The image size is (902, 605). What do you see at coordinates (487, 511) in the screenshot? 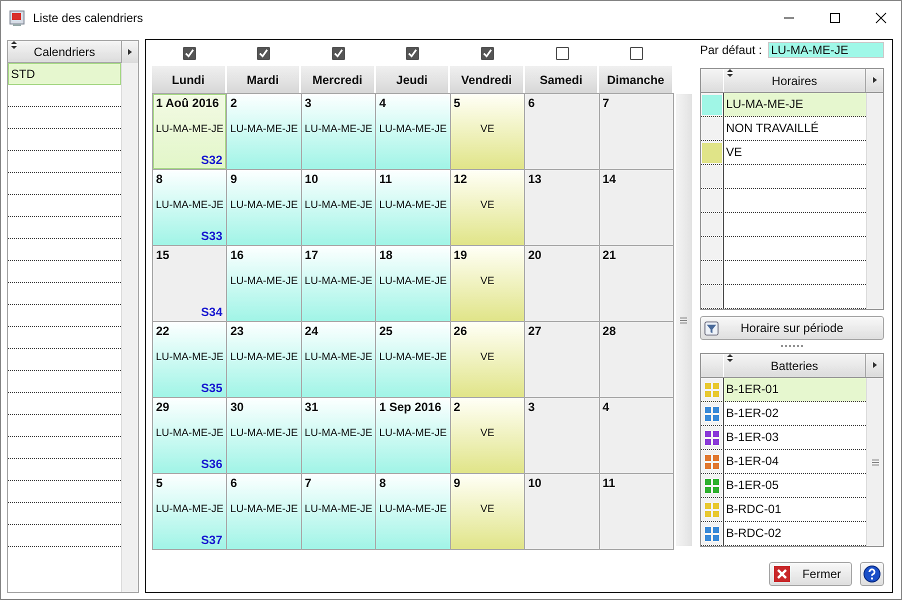
I see `day-cell: 9 VE` at bounding box center [487, 511].